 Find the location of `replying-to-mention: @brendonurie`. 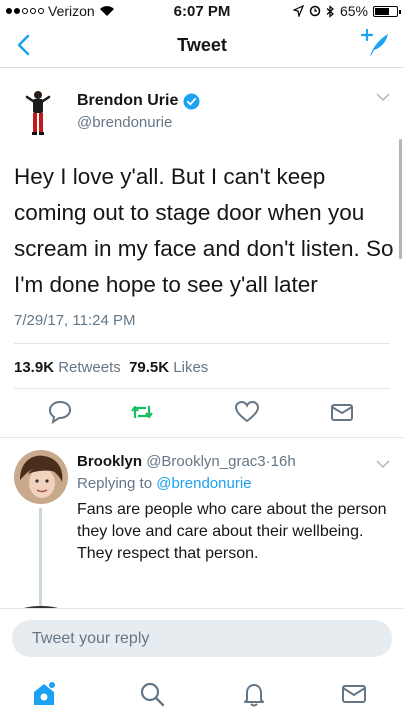

replying-to-mention: @brendonurie is located at coordinates (203, 483).